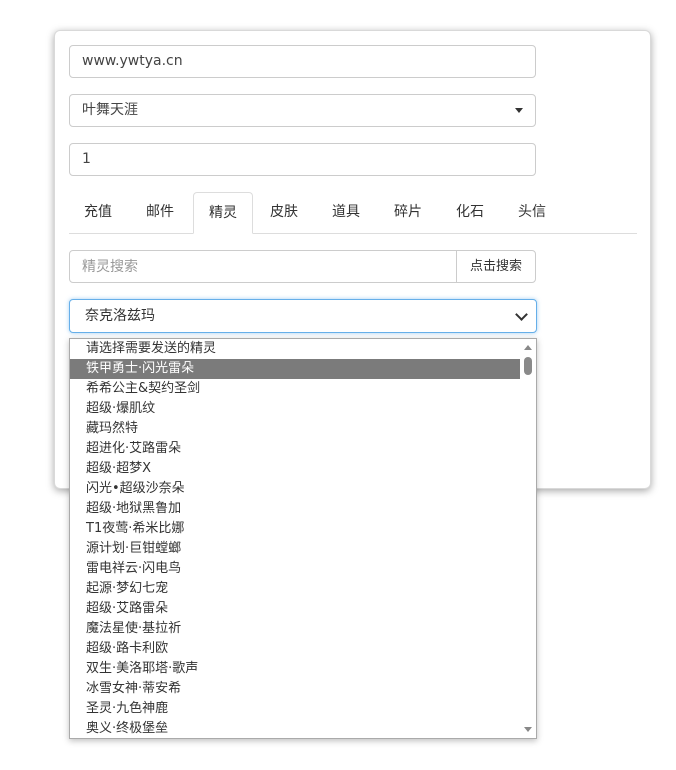  Describe the element at coordinates (528, 729) in the screenshot. I see `scroll-down-icon` at that location.